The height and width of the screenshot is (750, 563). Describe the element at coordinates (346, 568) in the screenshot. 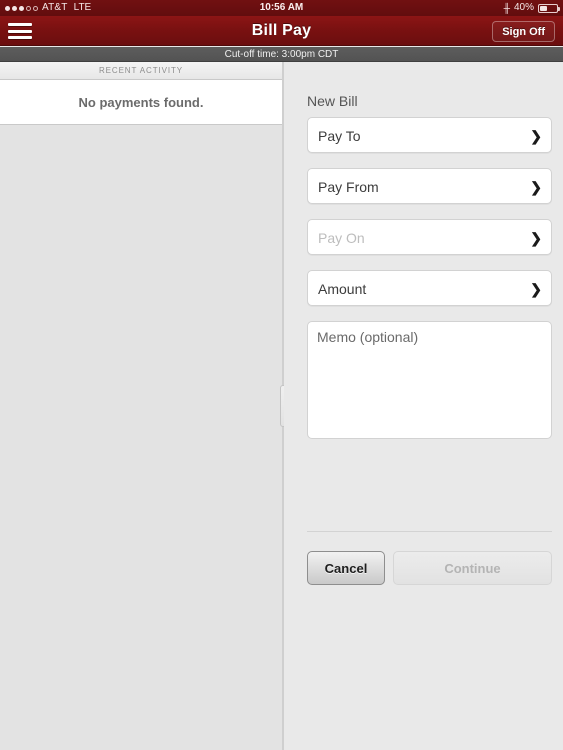

I see `cancel-button: Cancel` at that location.